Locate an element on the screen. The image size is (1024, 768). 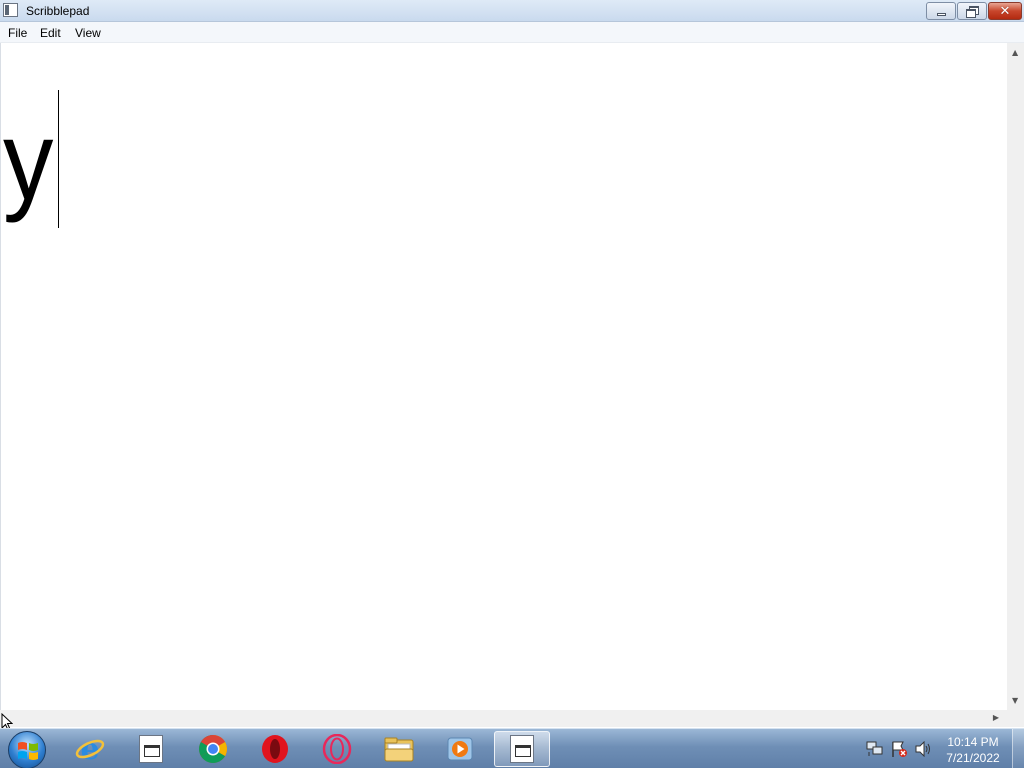
file-explorer-icon is located at coordinates (399, 749).